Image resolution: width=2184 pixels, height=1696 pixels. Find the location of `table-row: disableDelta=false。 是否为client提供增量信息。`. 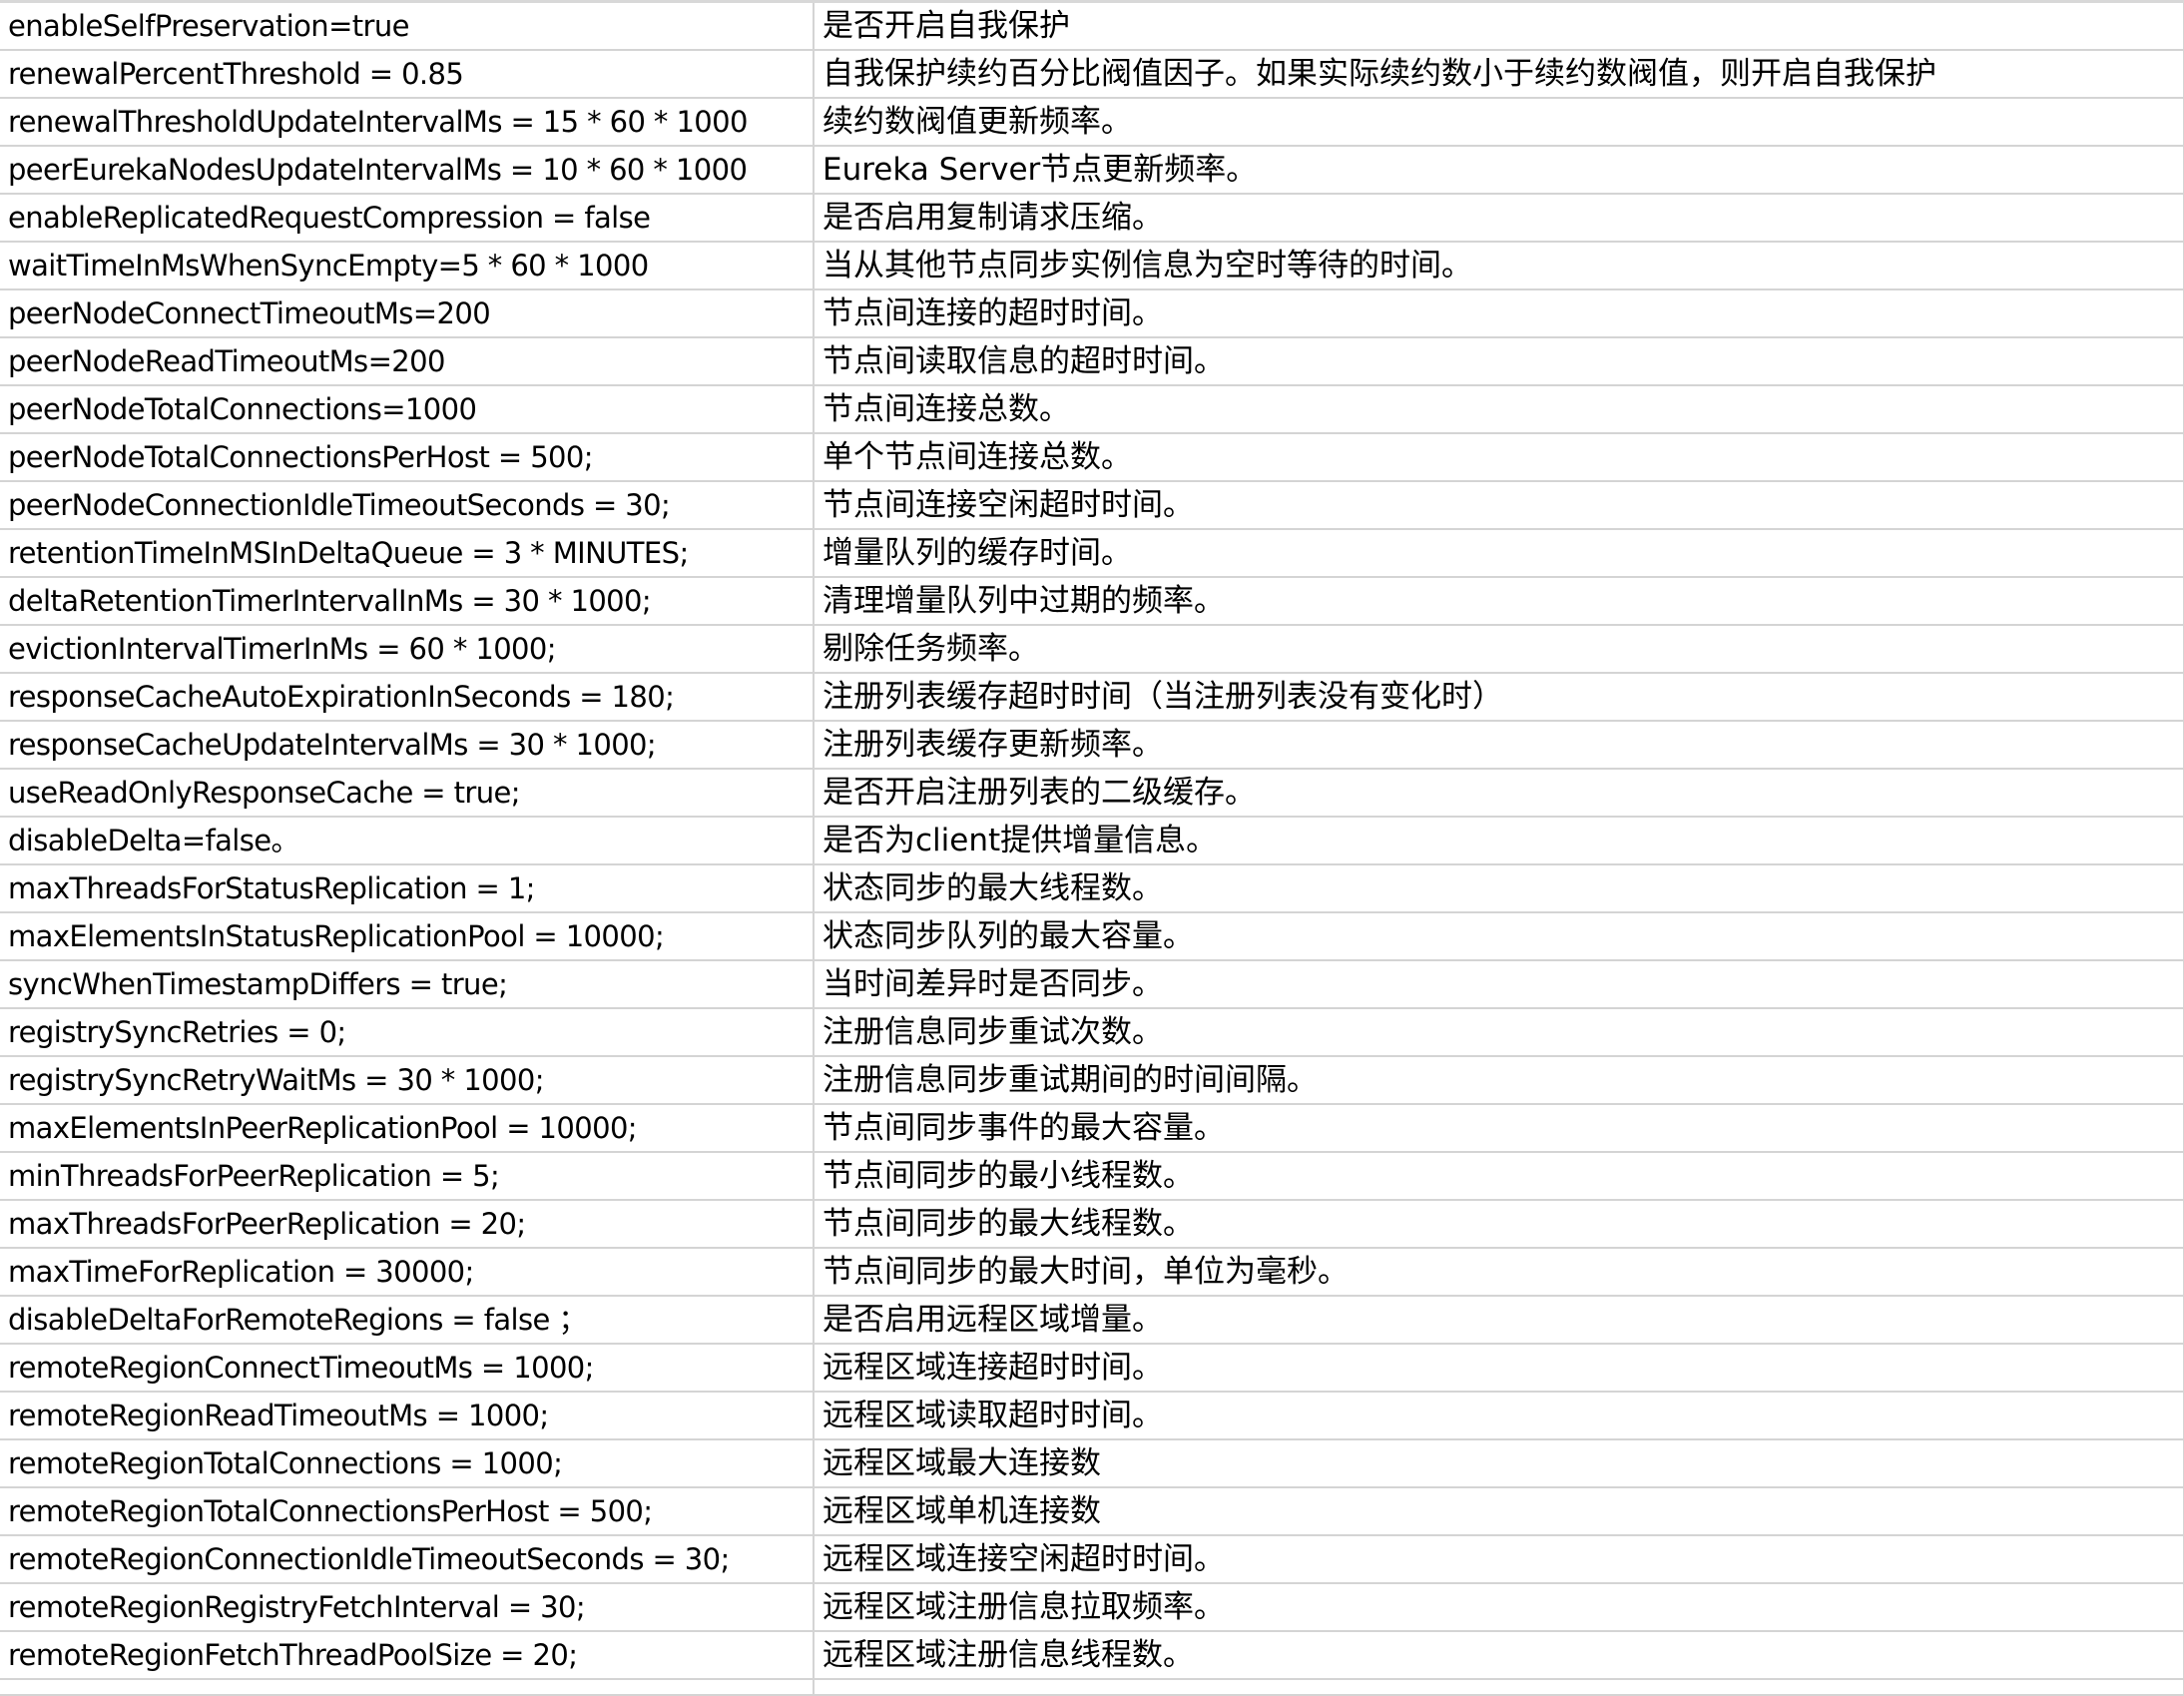

table-row: disableDelta=false。 是否为client提供增量信息。 is located at coordinates (1092, 841).